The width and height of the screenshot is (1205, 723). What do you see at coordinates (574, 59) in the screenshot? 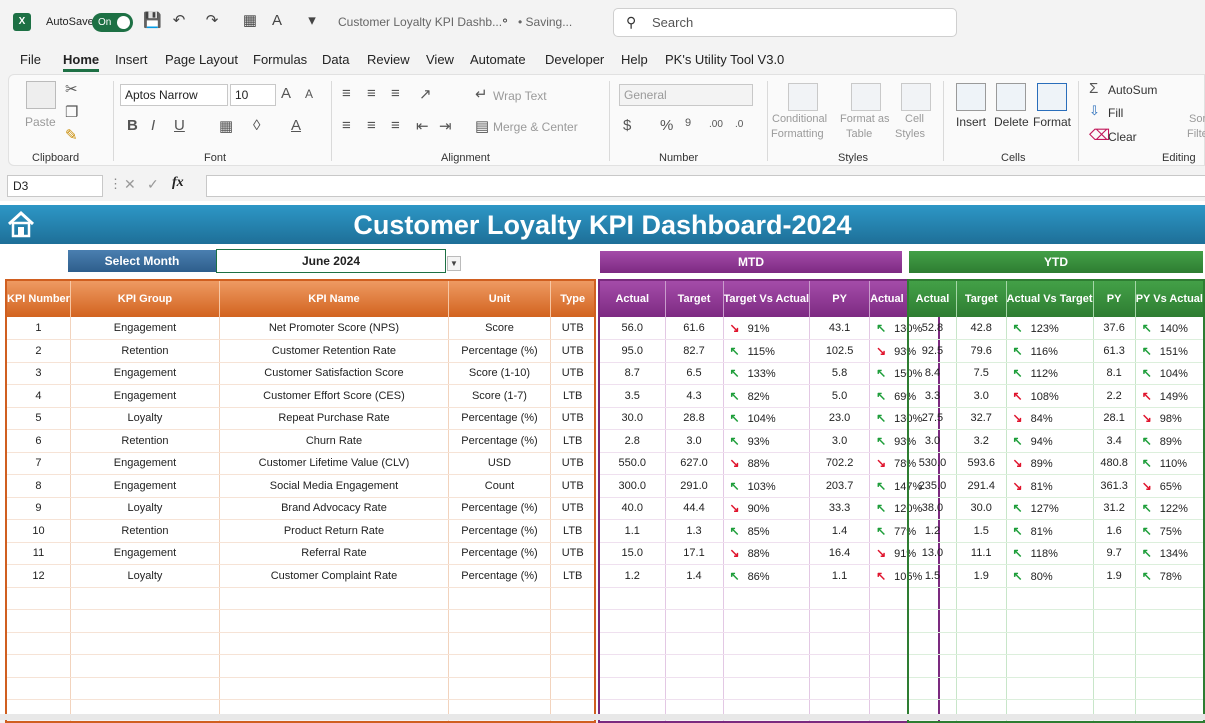
I see `tab-developer: Developer` at bounding box center [574, 59].